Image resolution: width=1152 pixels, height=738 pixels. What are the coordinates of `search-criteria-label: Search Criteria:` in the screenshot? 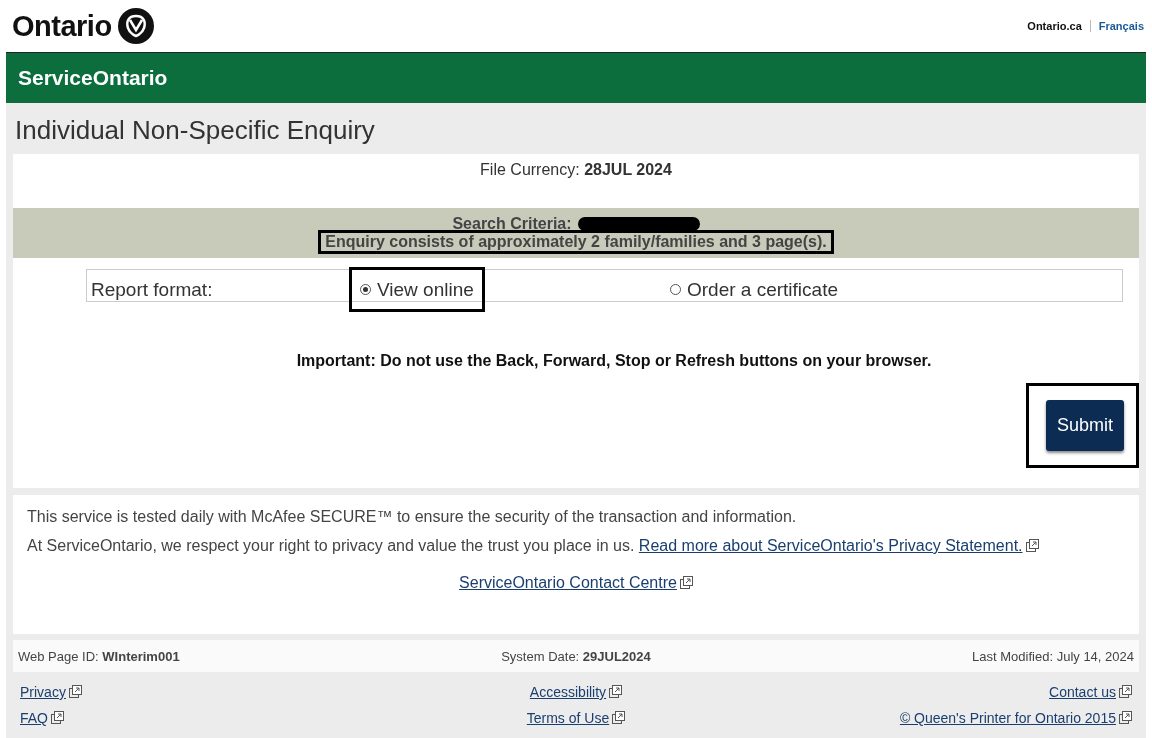 It's located at (512, 224).